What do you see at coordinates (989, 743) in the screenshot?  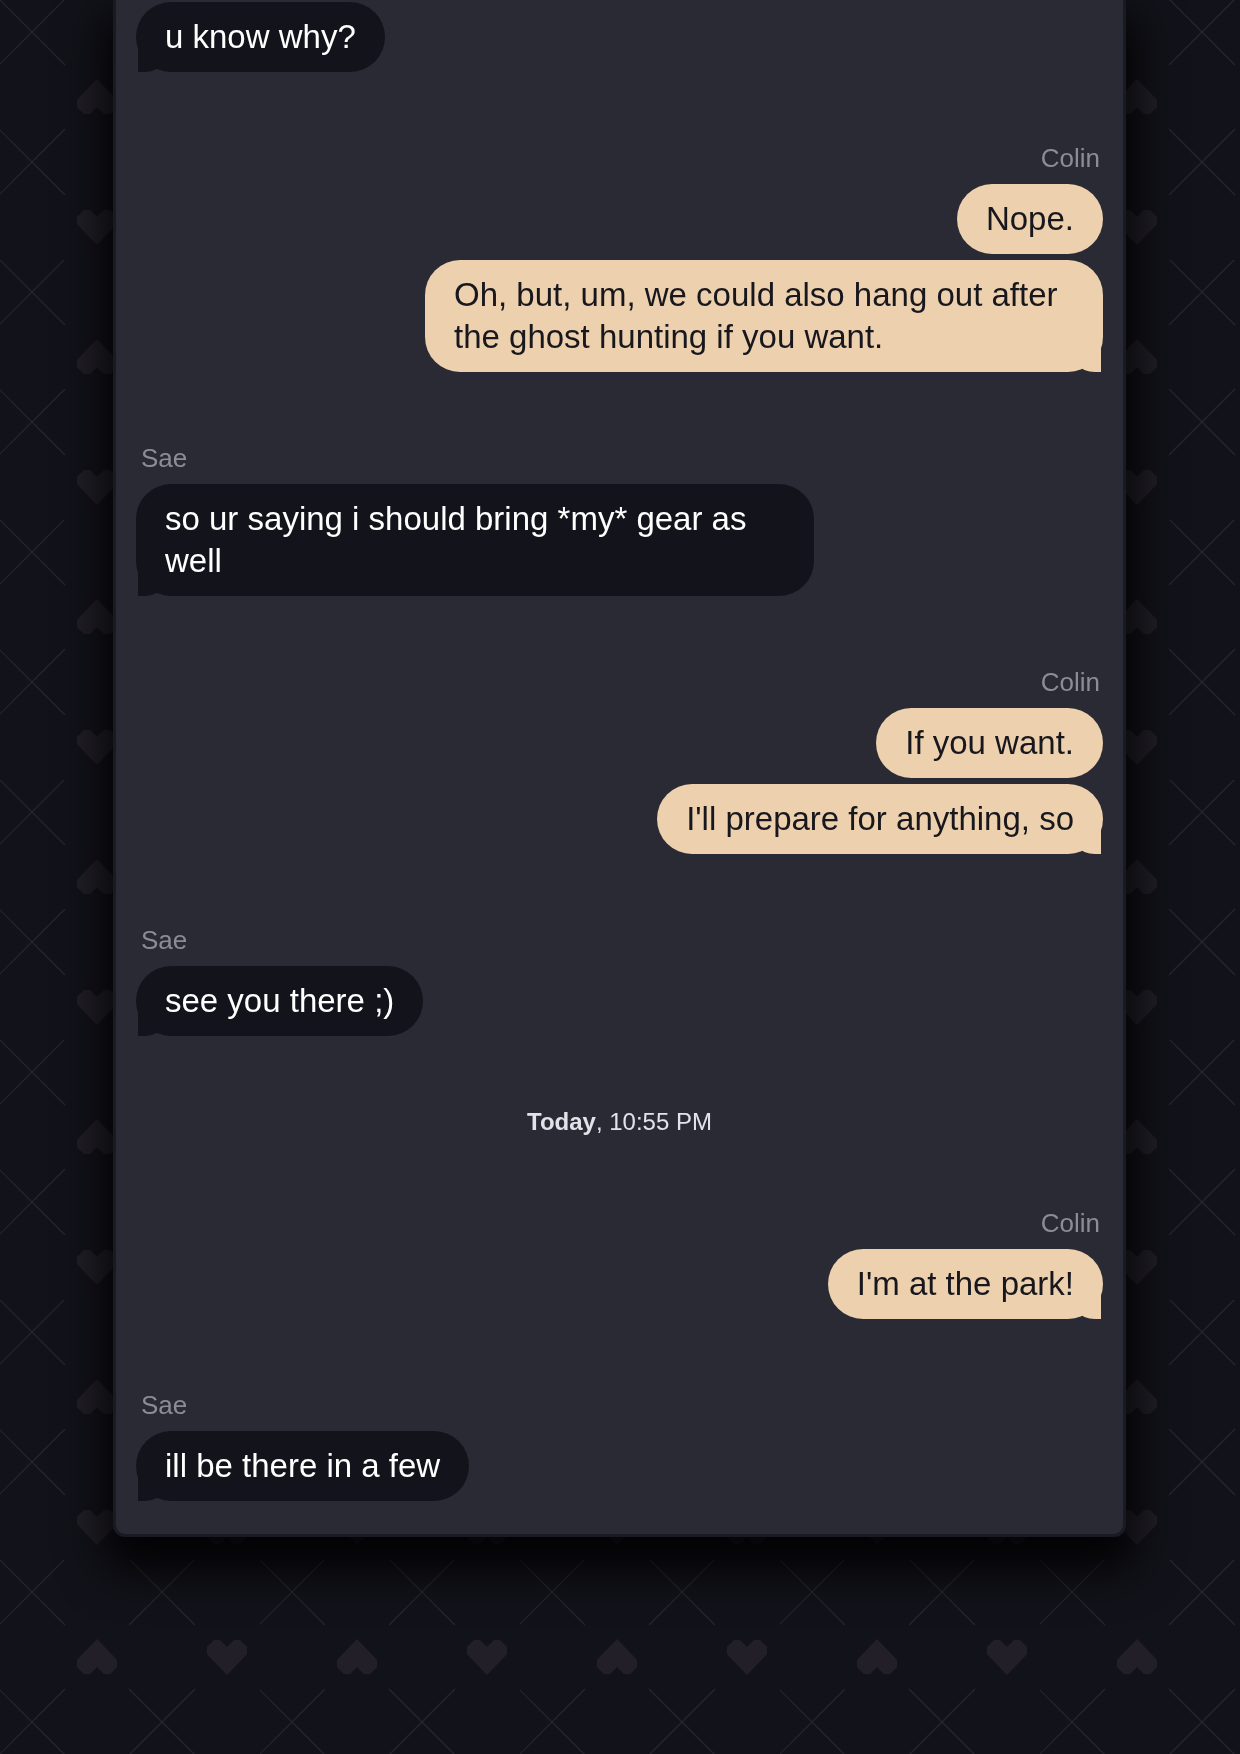 I see `message-bubble: If you want.` at bounding box center [989, 743].